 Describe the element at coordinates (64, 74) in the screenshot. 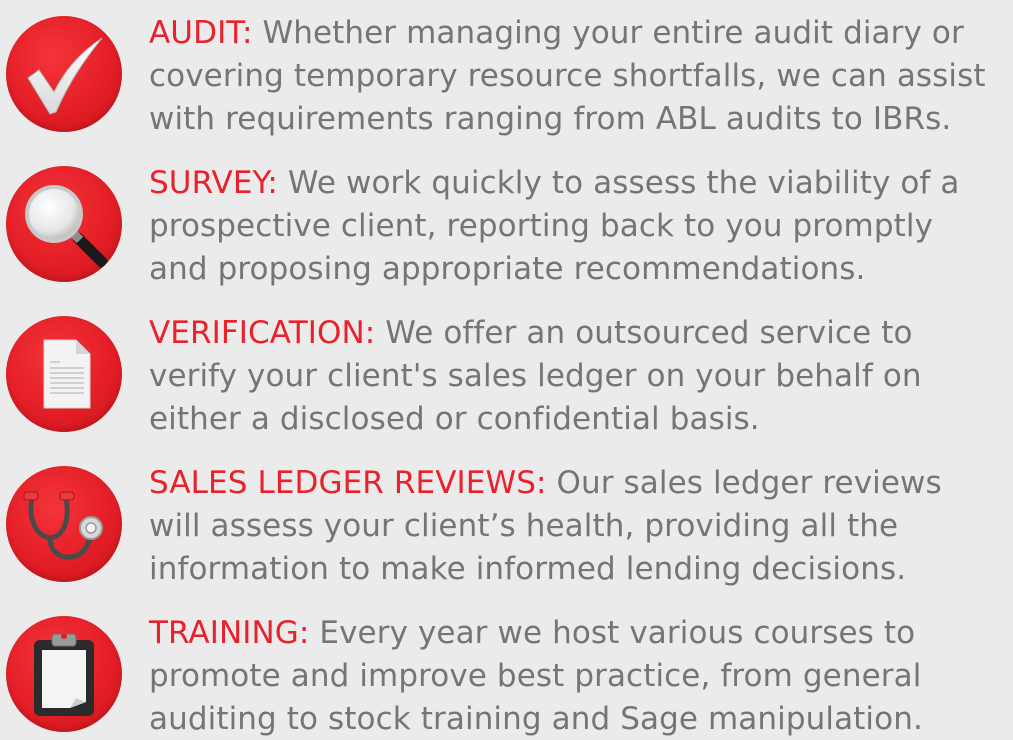

I see `checkmark-icon` at that location.